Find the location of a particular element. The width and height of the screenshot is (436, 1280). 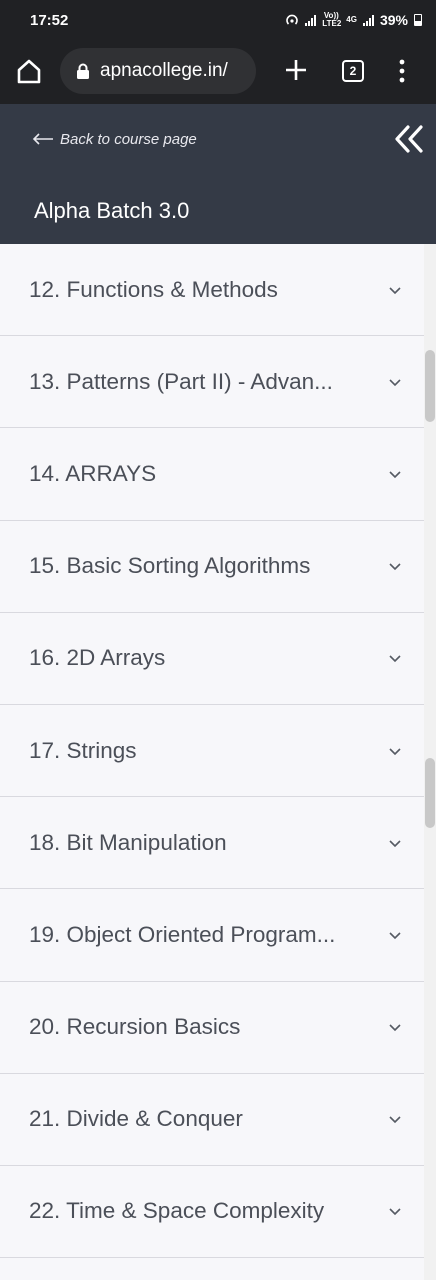

arrow-left-icon is located at coordinates (42, 139).